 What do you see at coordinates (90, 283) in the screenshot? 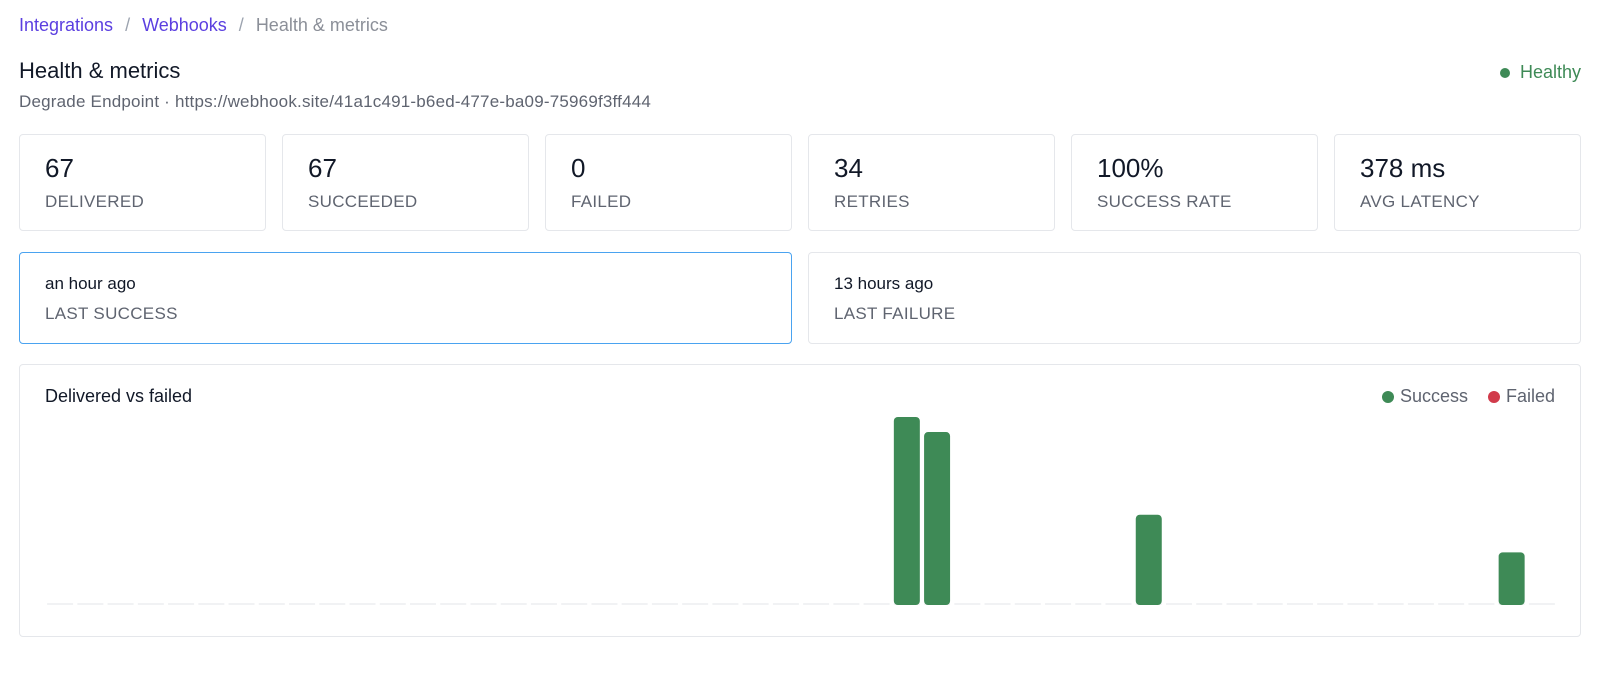
I see `timing-value: an hour ago` at bounding box center [90, 283].